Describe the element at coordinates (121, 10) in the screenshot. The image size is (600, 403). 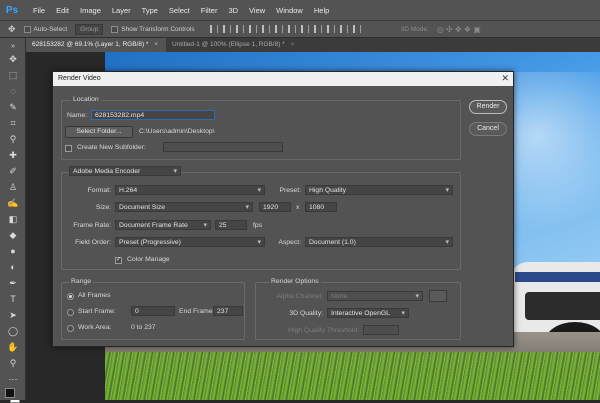
I see `menu-layer: Layer` at that location.